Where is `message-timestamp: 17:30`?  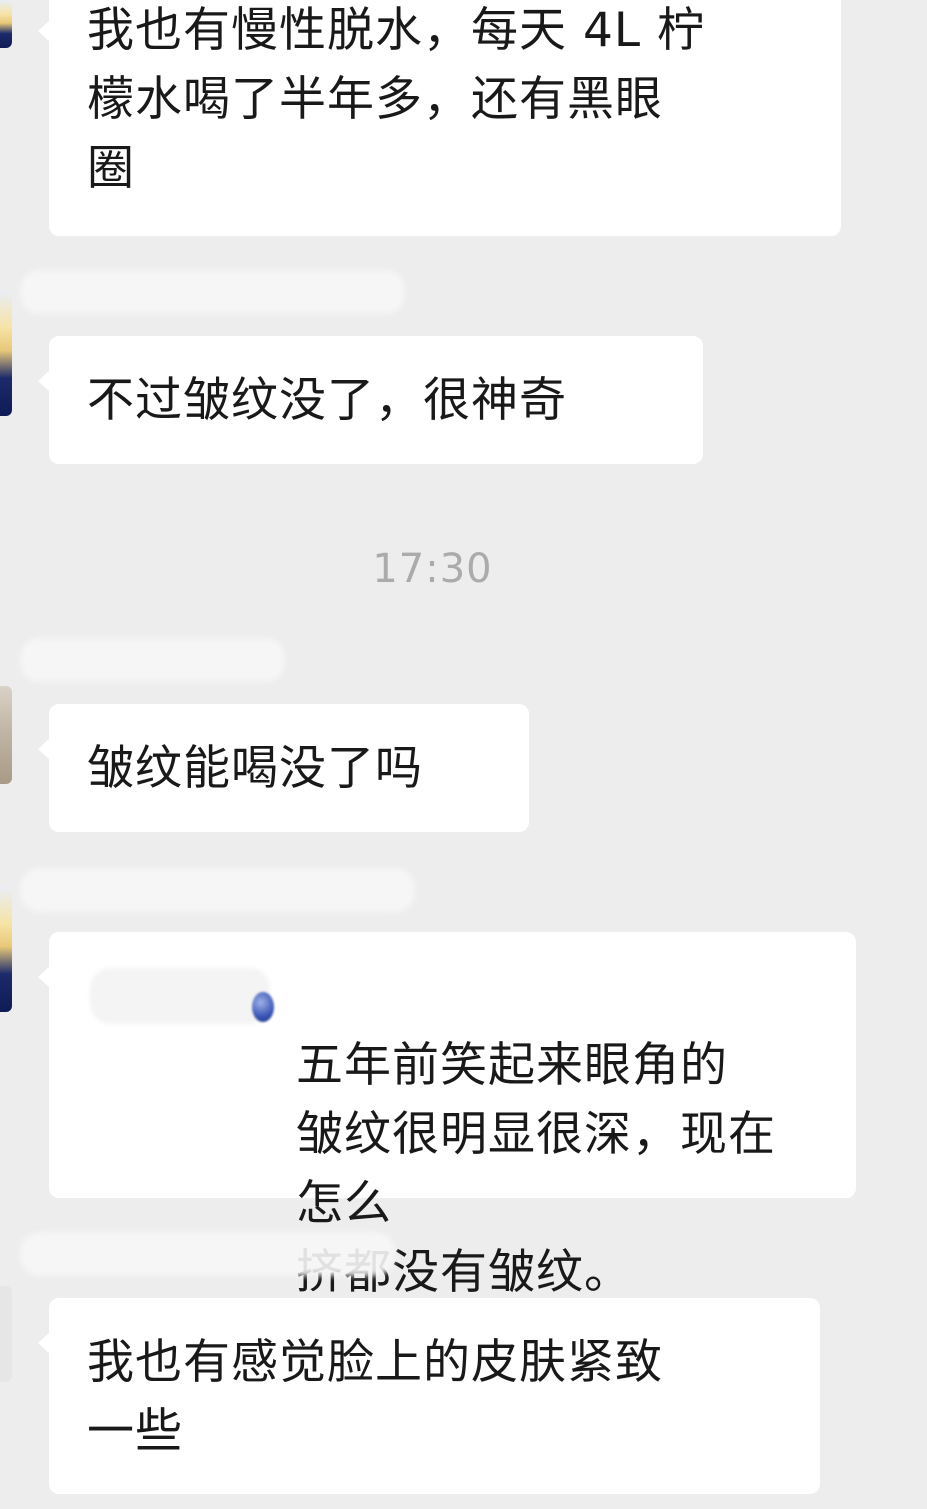 message-timestamp: 17:30 is located at coordinates (432, 569).